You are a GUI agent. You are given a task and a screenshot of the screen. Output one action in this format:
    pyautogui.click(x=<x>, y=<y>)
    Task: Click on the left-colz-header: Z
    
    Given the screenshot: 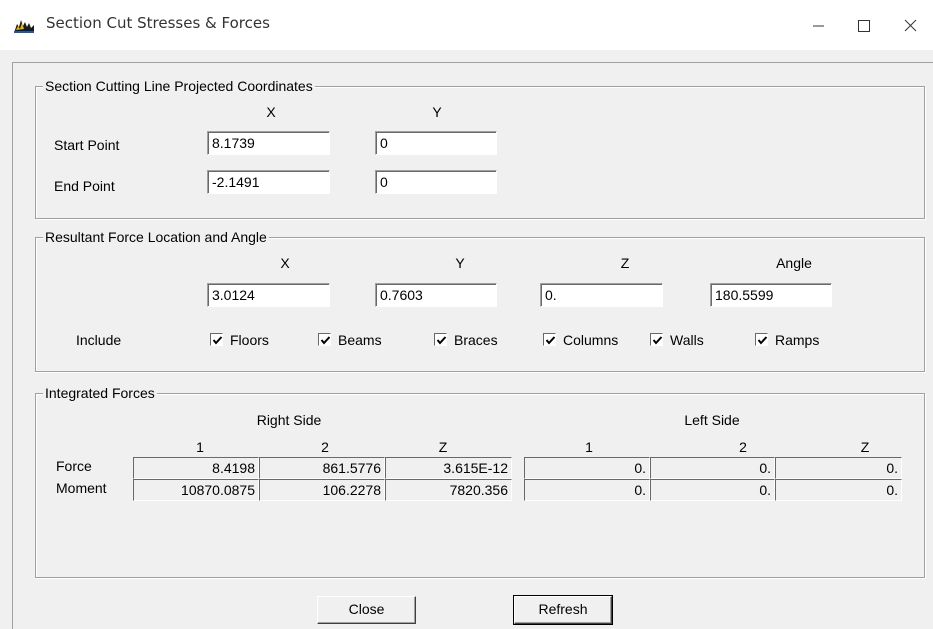 What is the action you would take?
    pyautogui.click(x=865, y=447)
    